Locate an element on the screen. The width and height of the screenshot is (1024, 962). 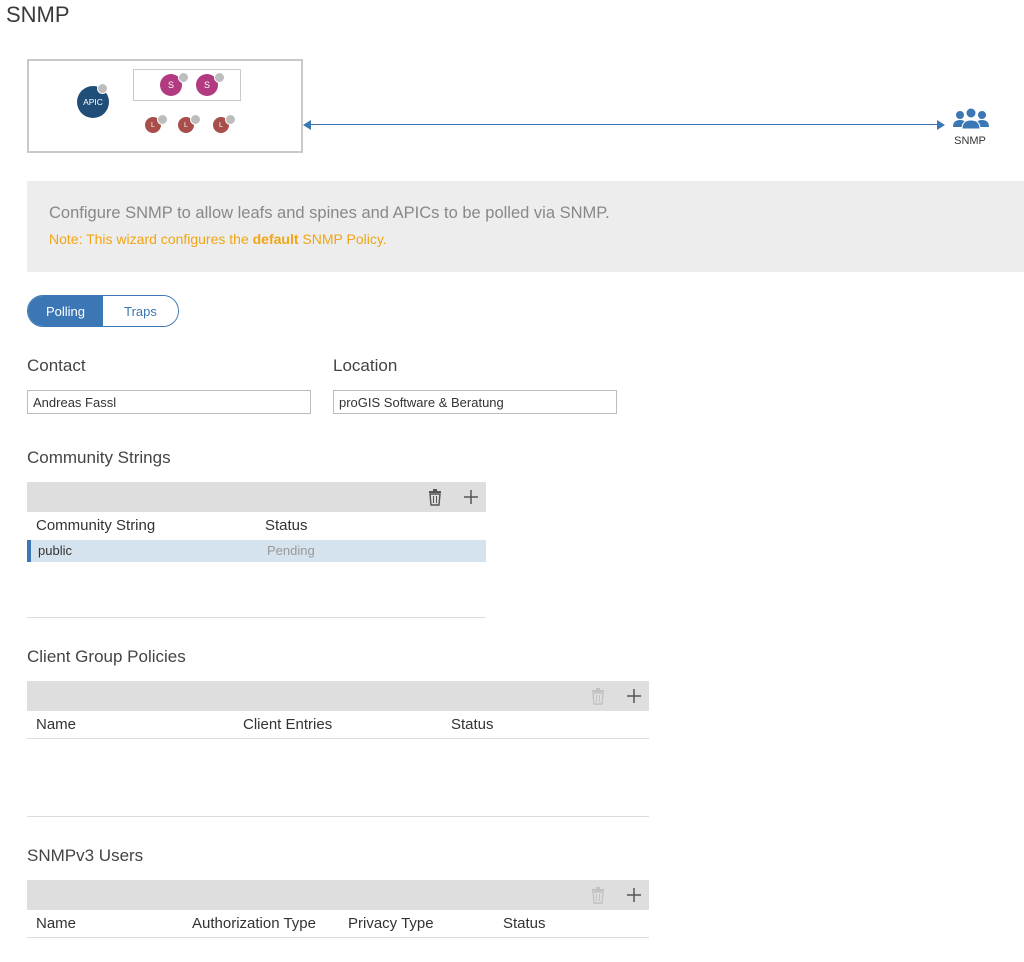
snmpv3-users-title: SNMPv3 Users is located at coordinates (85, 855).